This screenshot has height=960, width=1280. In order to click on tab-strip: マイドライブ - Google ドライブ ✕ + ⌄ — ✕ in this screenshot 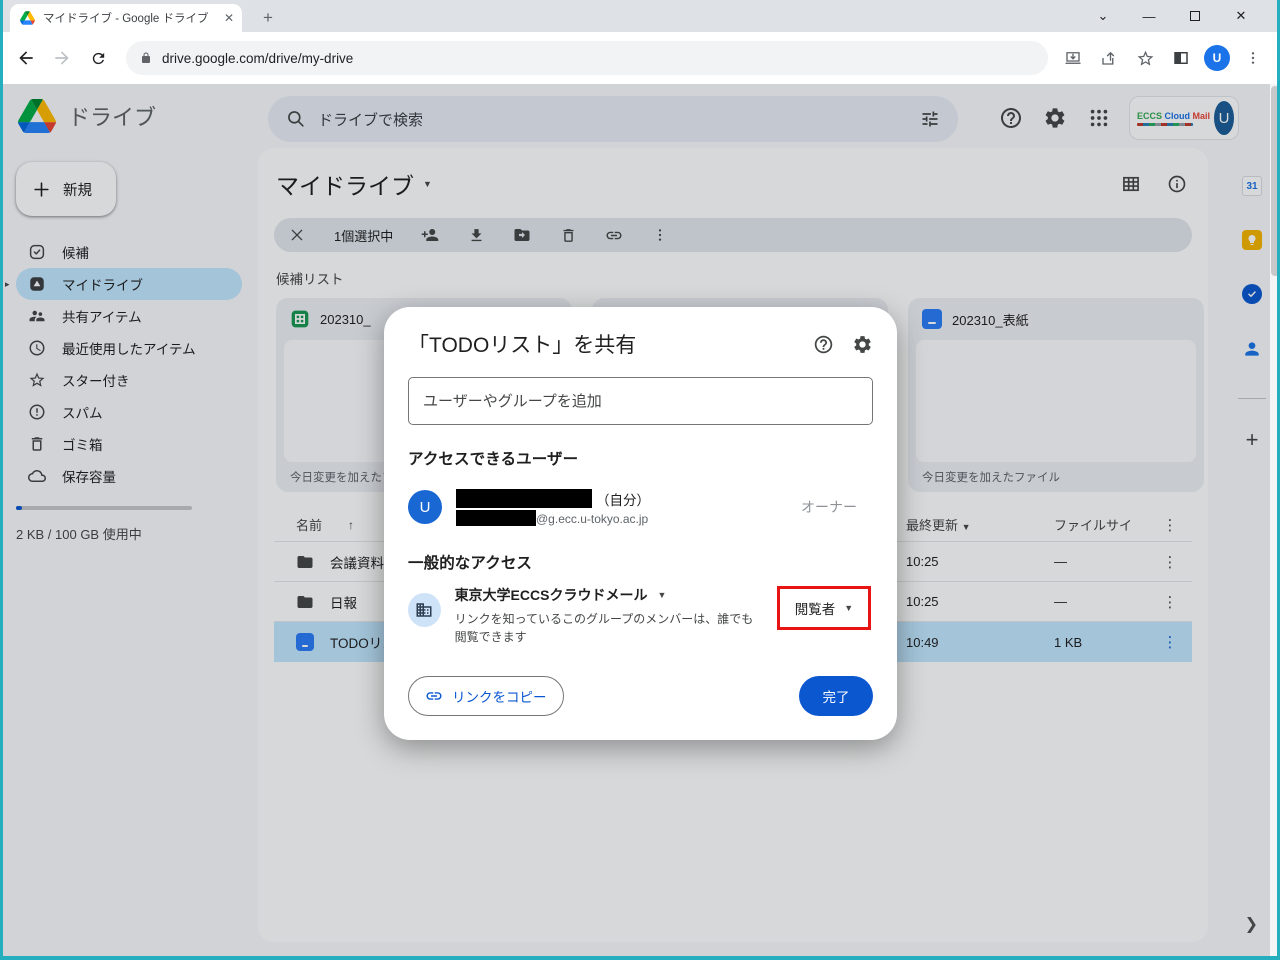, I will do `click(640, 16)`.